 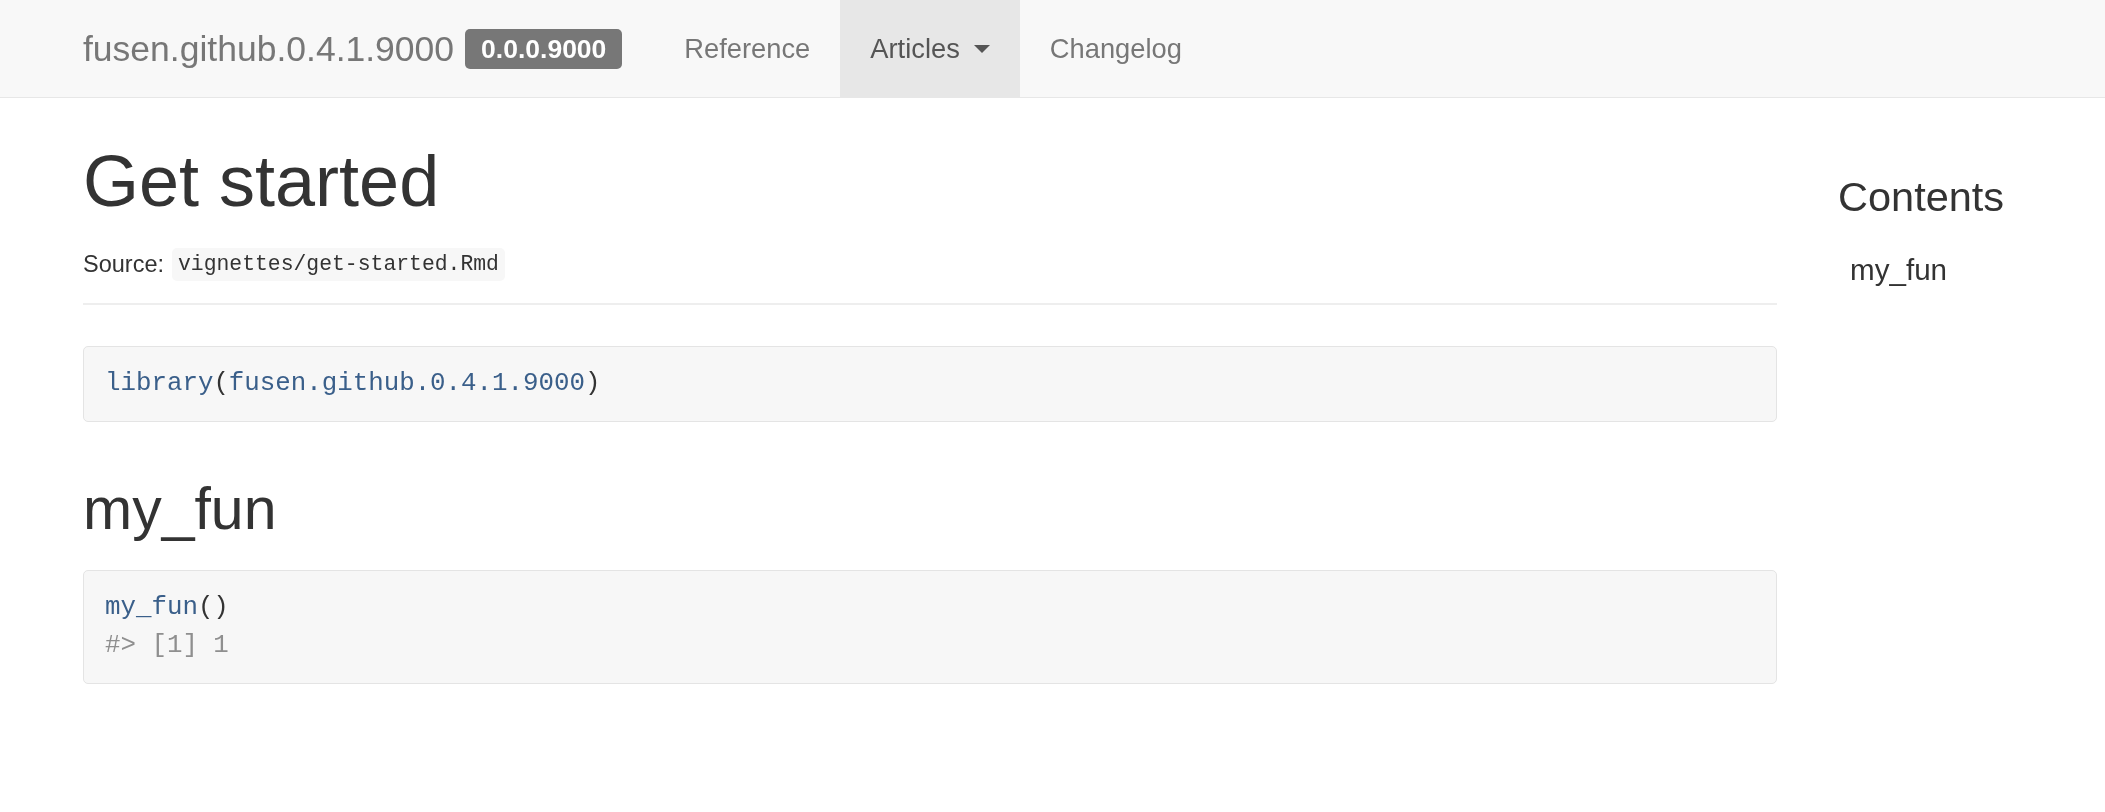 I want to click on source-label: Source:, so click(x=123, y=264).